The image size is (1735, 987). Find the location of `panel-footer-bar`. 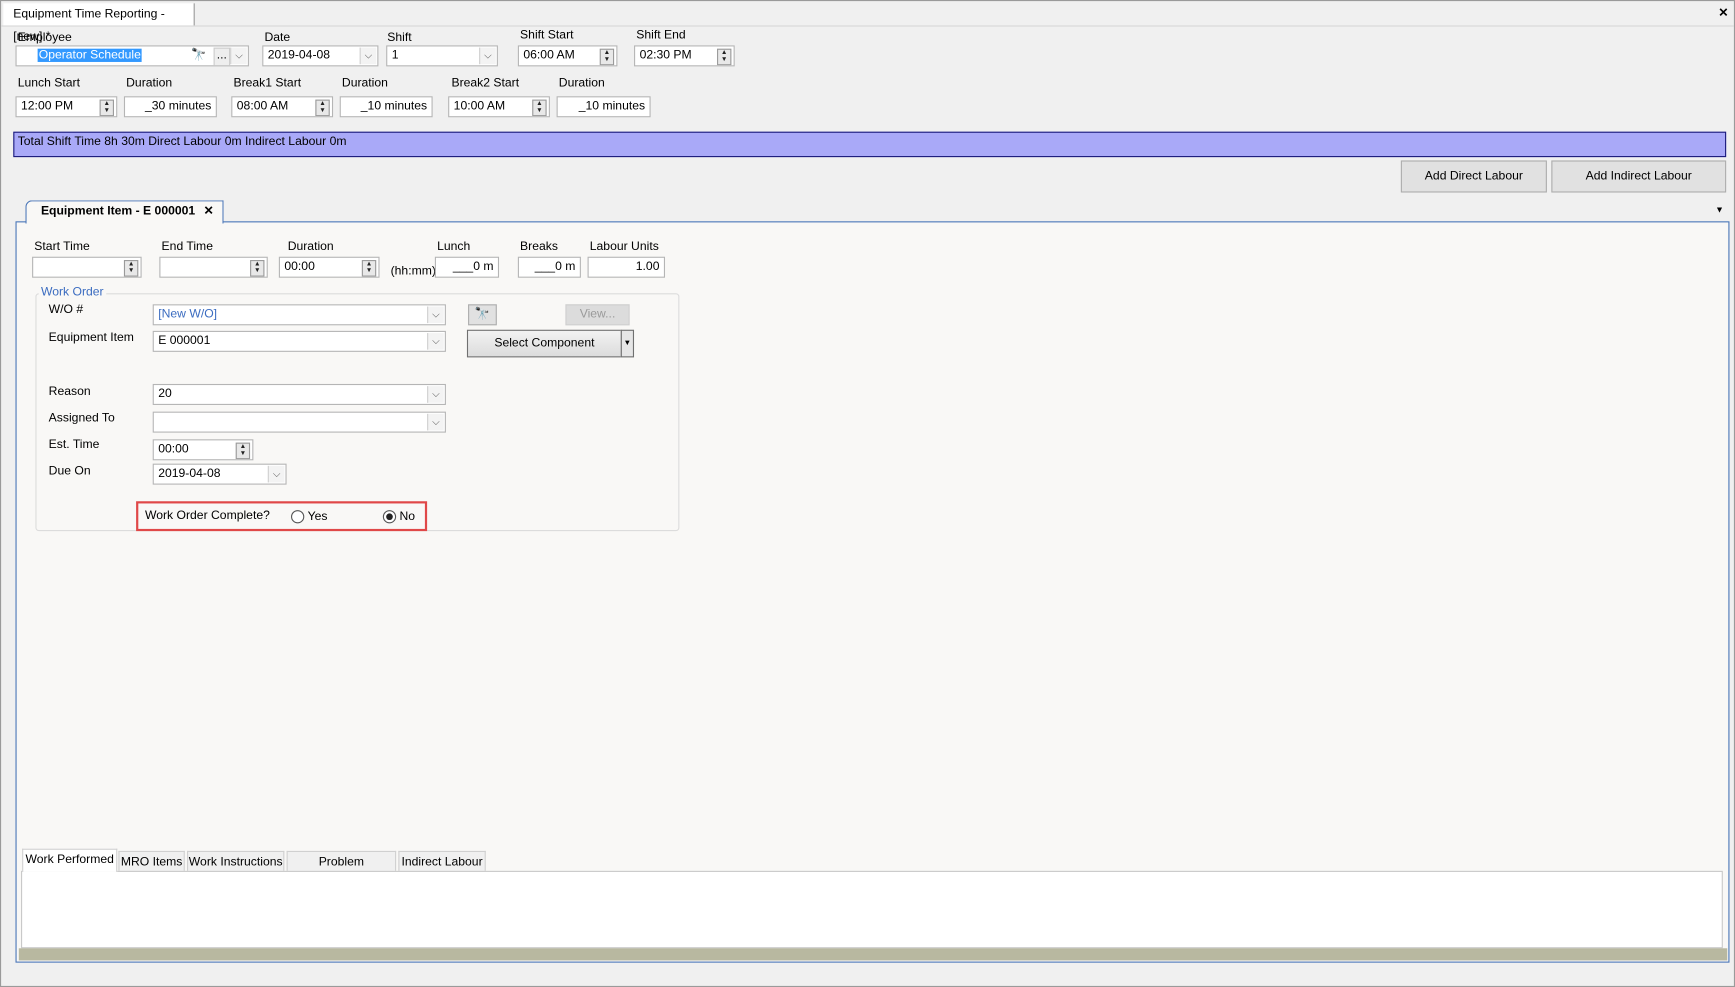

panel-footer-bar is located at coordinates (873, 954).